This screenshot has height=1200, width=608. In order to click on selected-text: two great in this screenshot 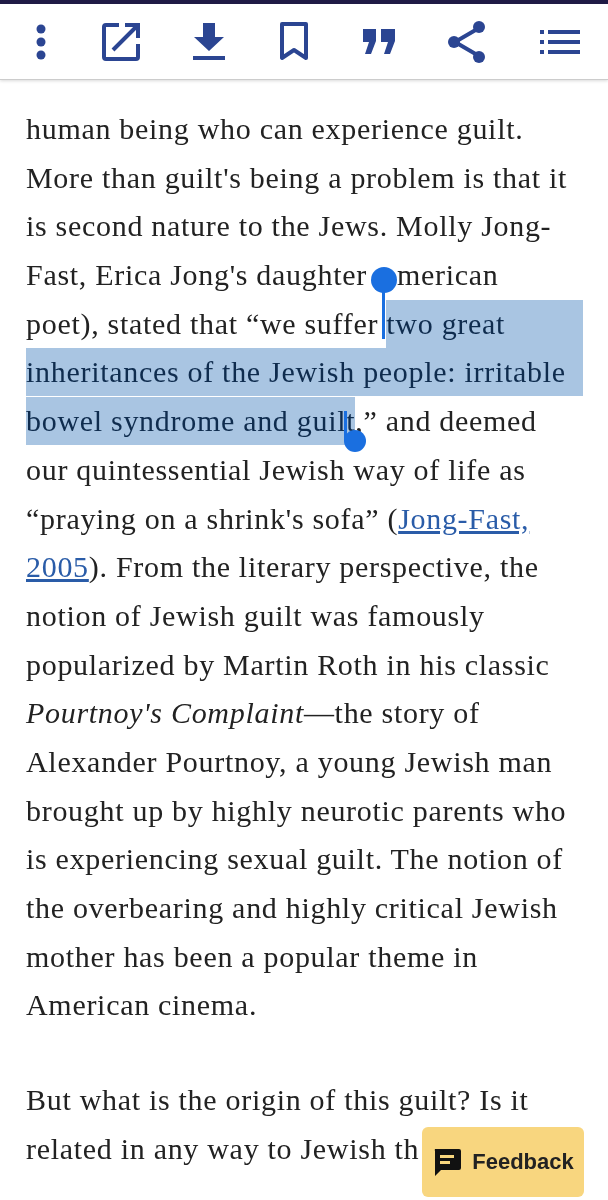, I will do `click(484, 323)`.